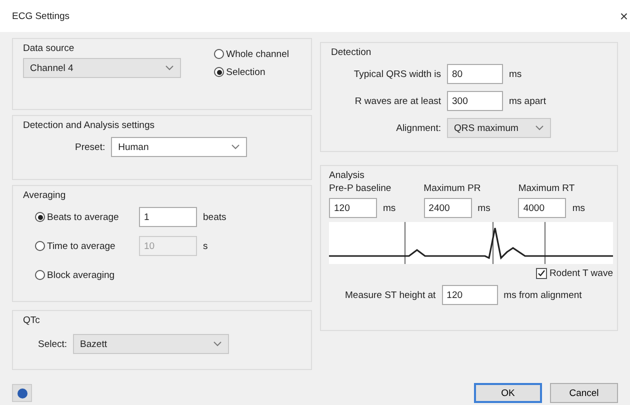 This screenshot has width=630, height=405. I want to click on help-icon, so click(22, 393).